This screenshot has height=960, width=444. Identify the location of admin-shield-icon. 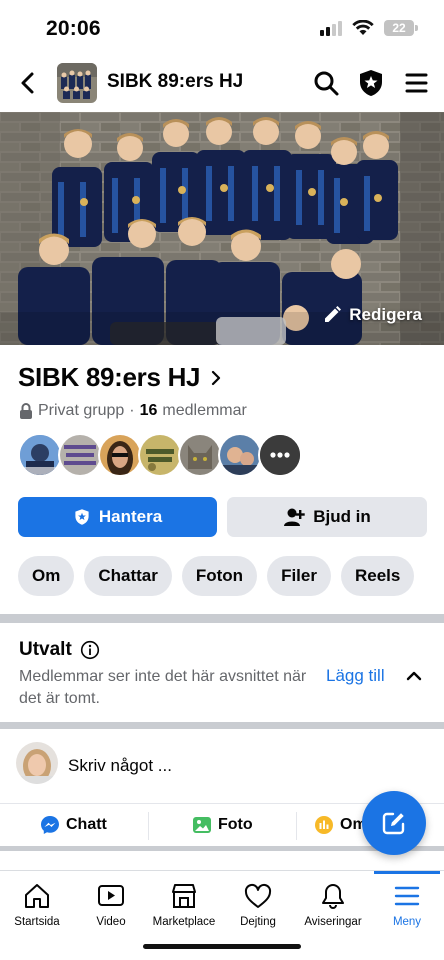
(371, 83).